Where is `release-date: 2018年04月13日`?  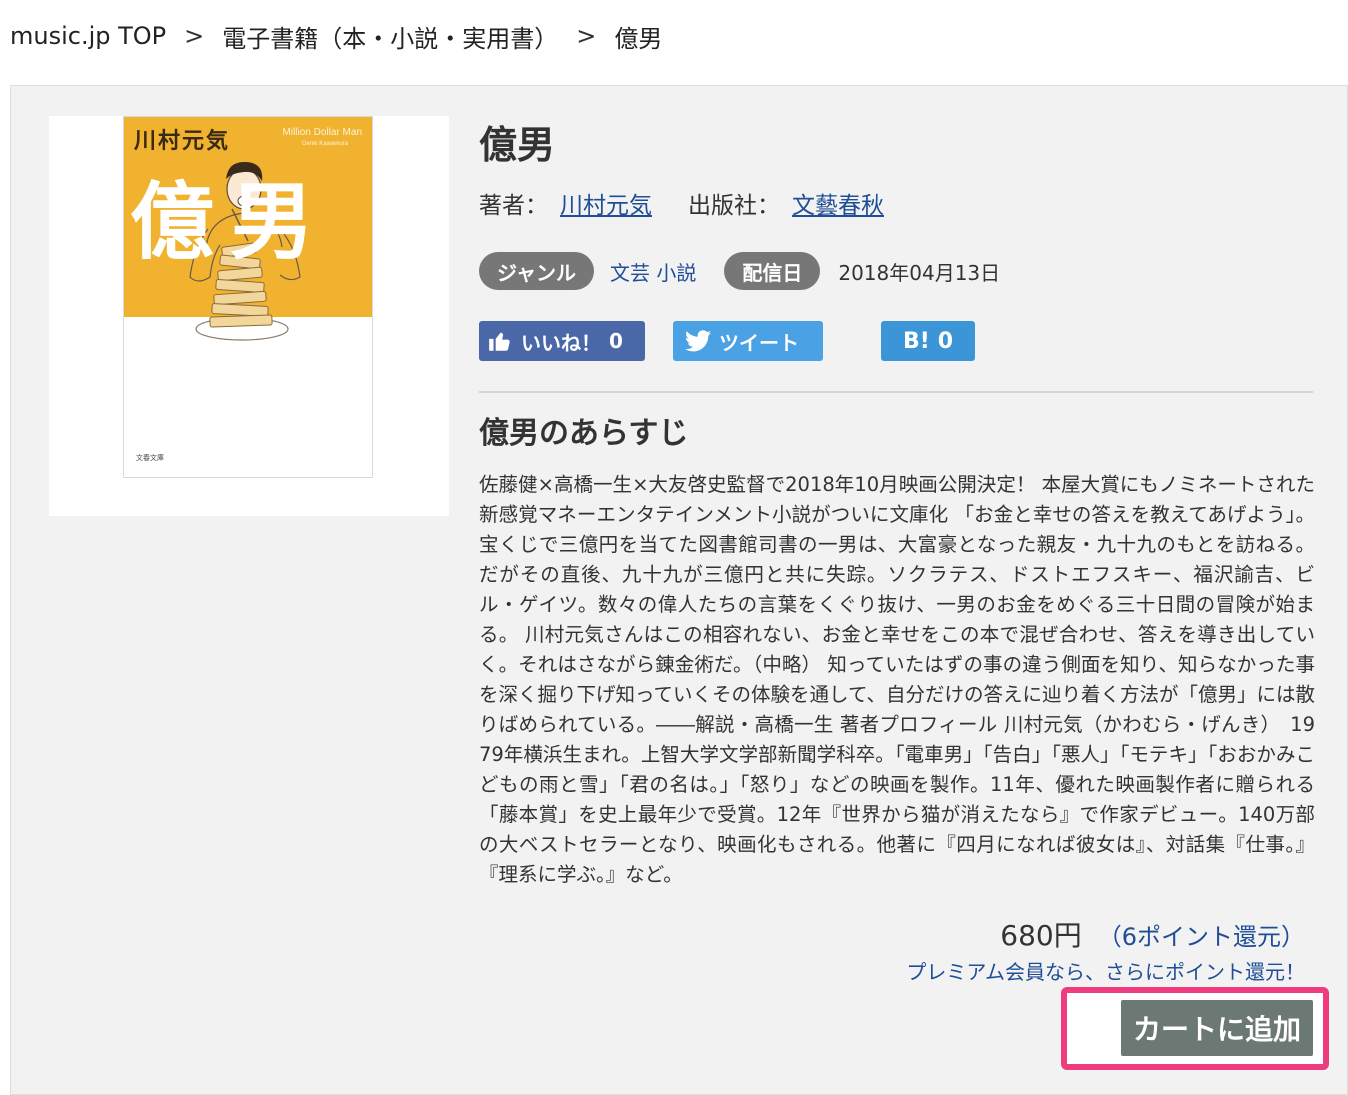 release-date: 2018年04月13日 is located at coordinates (919, 272).